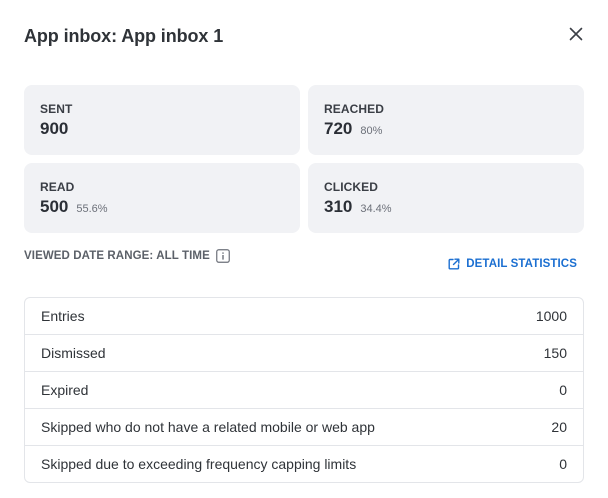 The image size is (608, 498). I want to click on stat-label: READ, so click(57, 187).